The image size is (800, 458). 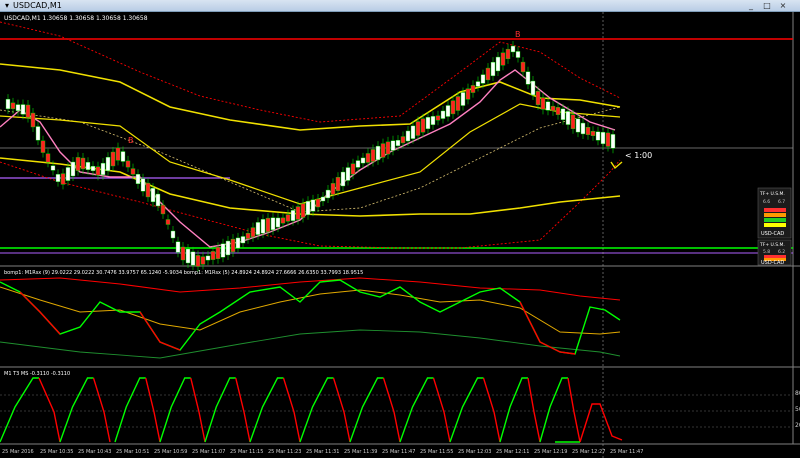 What do you see at coordinates (772, 194) in the screenshot?
I see `widget-header: TF+ U.S.M.` at bounding box center [772, 194].